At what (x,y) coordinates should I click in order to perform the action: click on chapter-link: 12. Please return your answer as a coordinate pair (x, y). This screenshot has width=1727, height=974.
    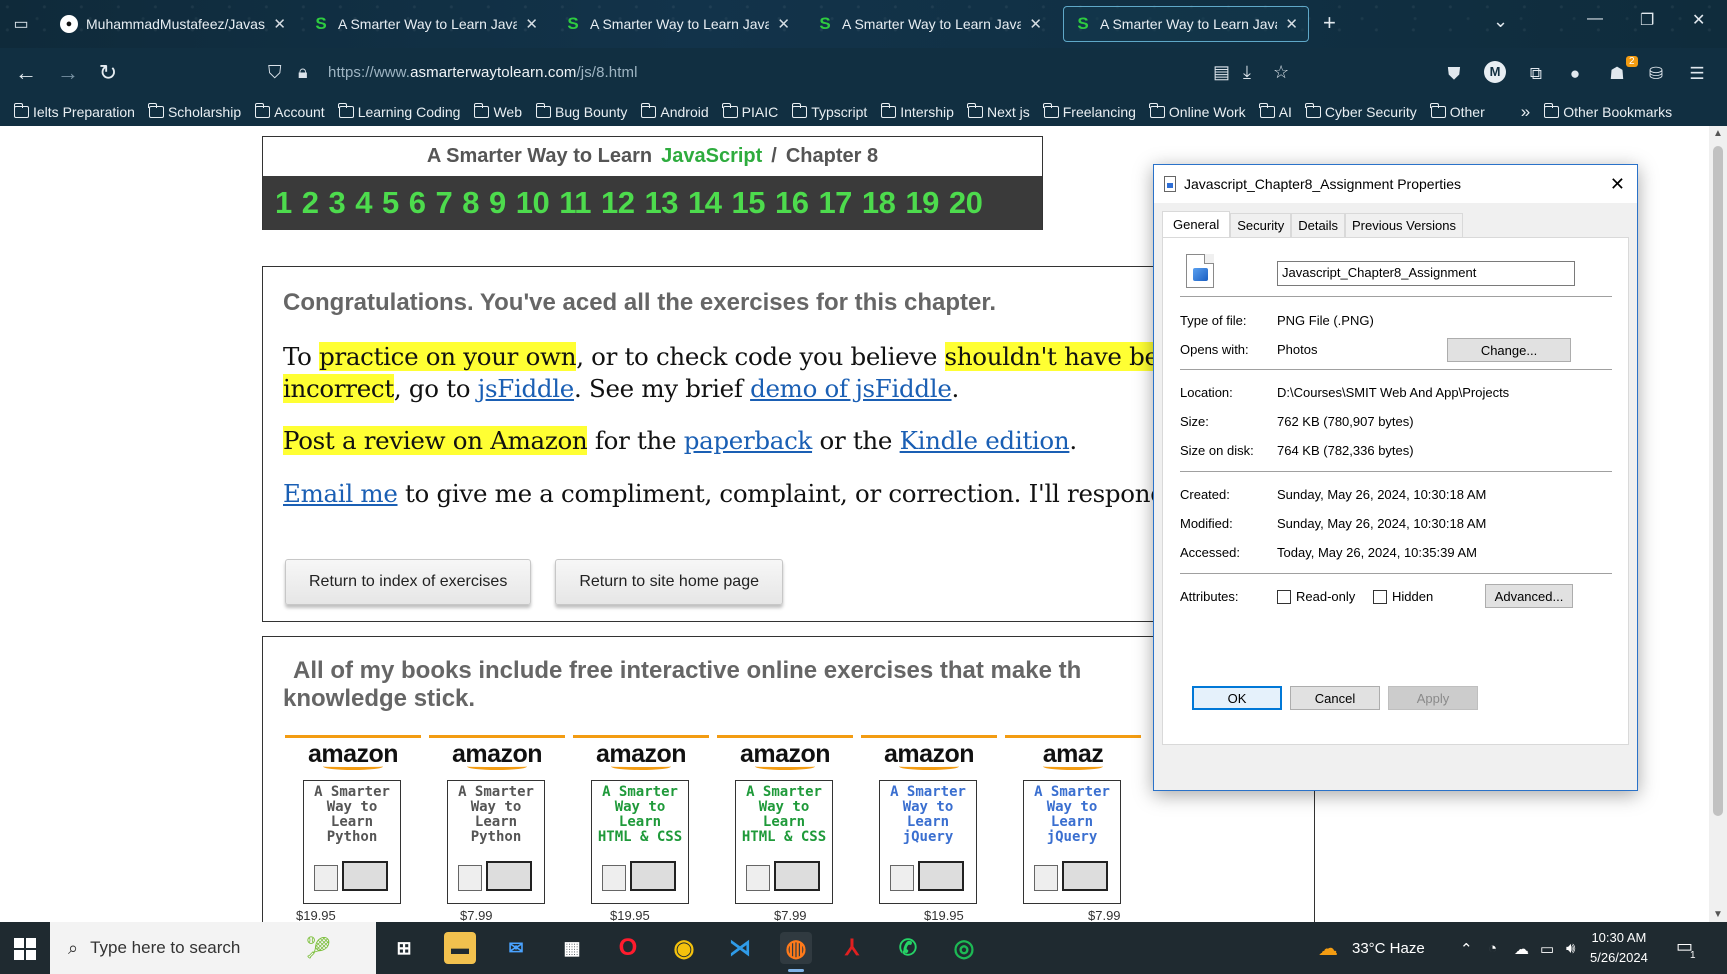
    Looking at the image, I should click on (618, 203).